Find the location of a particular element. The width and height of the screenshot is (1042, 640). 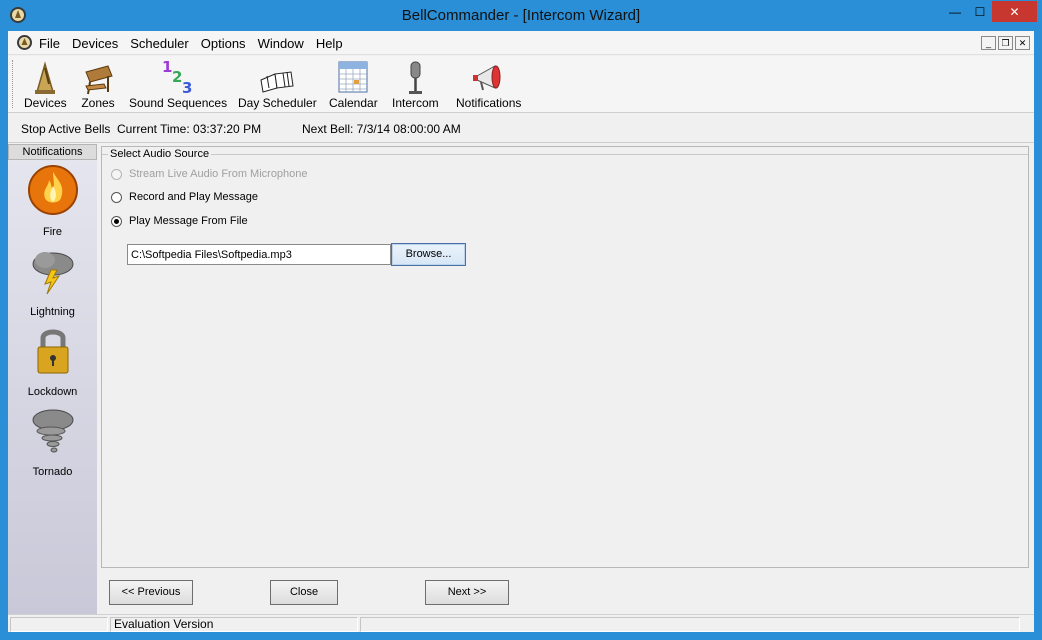

mdi-close-button: ✕ is located at coordinates (1022, 43).